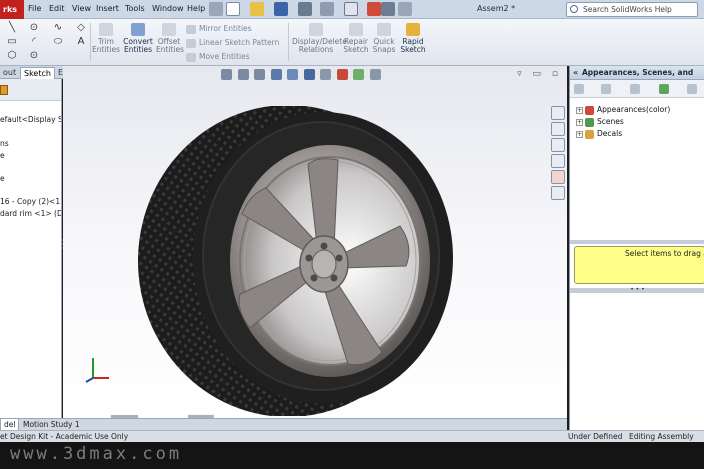  What do you see at coordinates (233, 9) in the screenshot?
I see `new-document-icon` at bounding box center [233, 9].